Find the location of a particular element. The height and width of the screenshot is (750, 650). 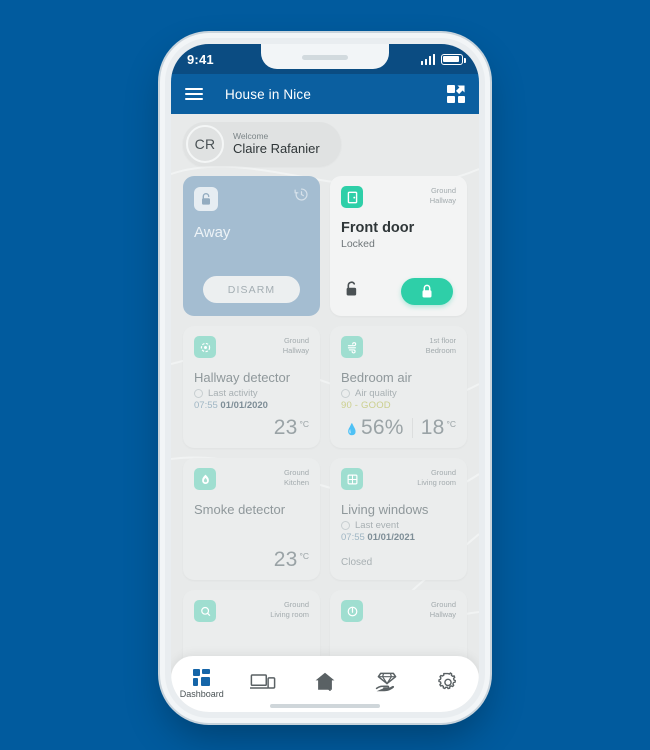

front-door-card-header: Ground Hallway is located at coordinates (398, 197).